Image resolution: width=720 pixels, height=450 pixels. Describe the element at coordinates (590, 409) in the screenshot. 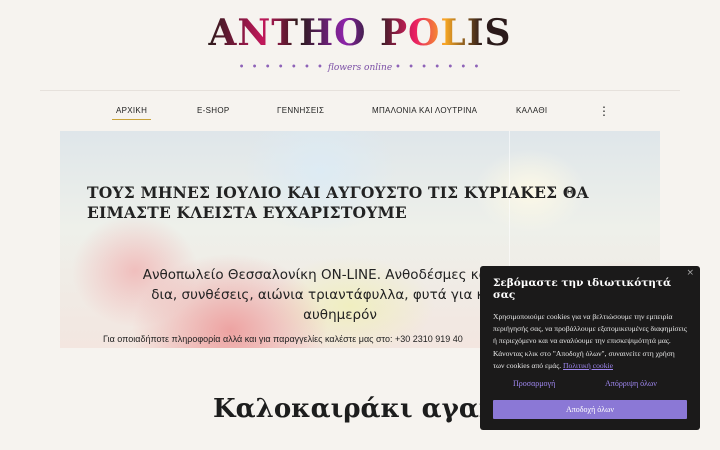

I see `accept-all-button: Αποδοχή όλων` at that location.